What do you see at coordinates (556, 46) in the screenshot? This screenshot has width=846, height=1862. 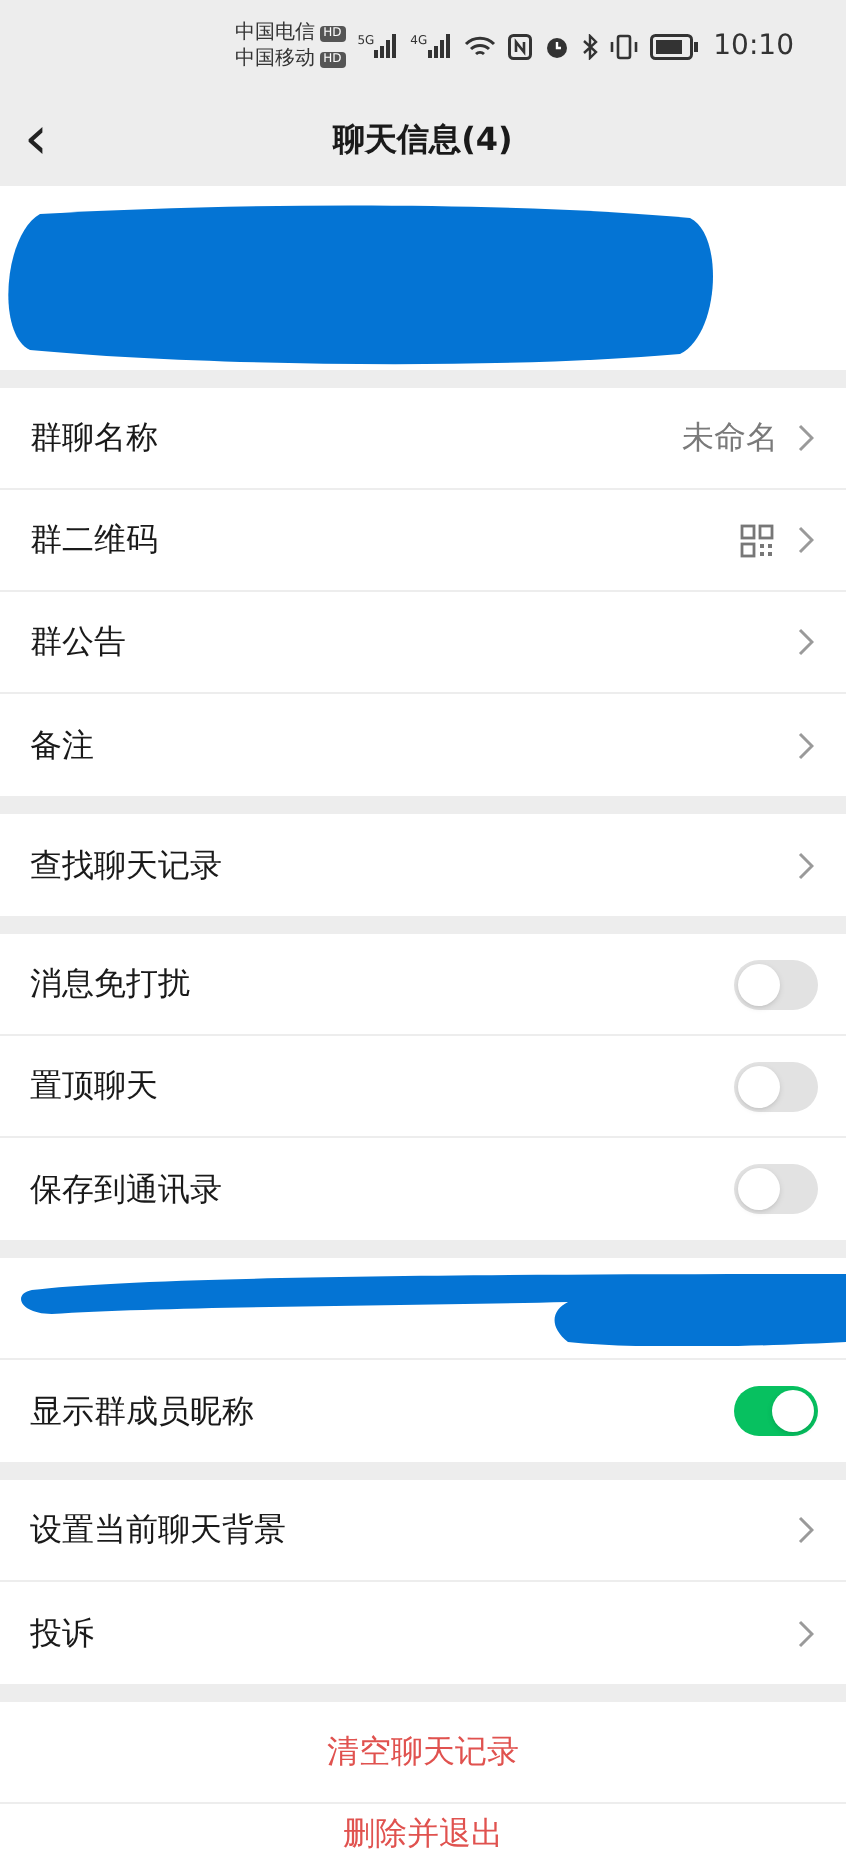 I see `alarm-icon` at bounding box center [556, 46].